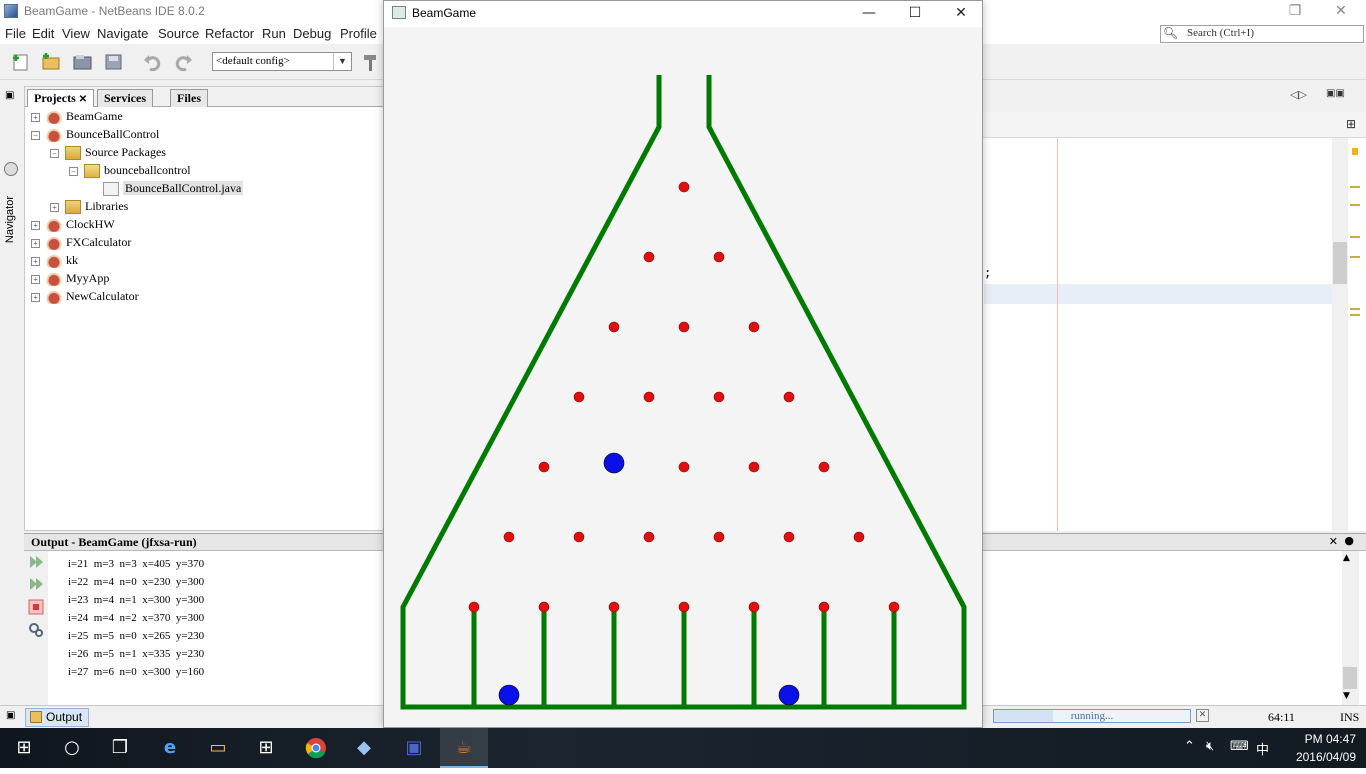 This screenshot has width=1366, height=774. I want to click on close-output-icon: ✕, so click(1333, 541).